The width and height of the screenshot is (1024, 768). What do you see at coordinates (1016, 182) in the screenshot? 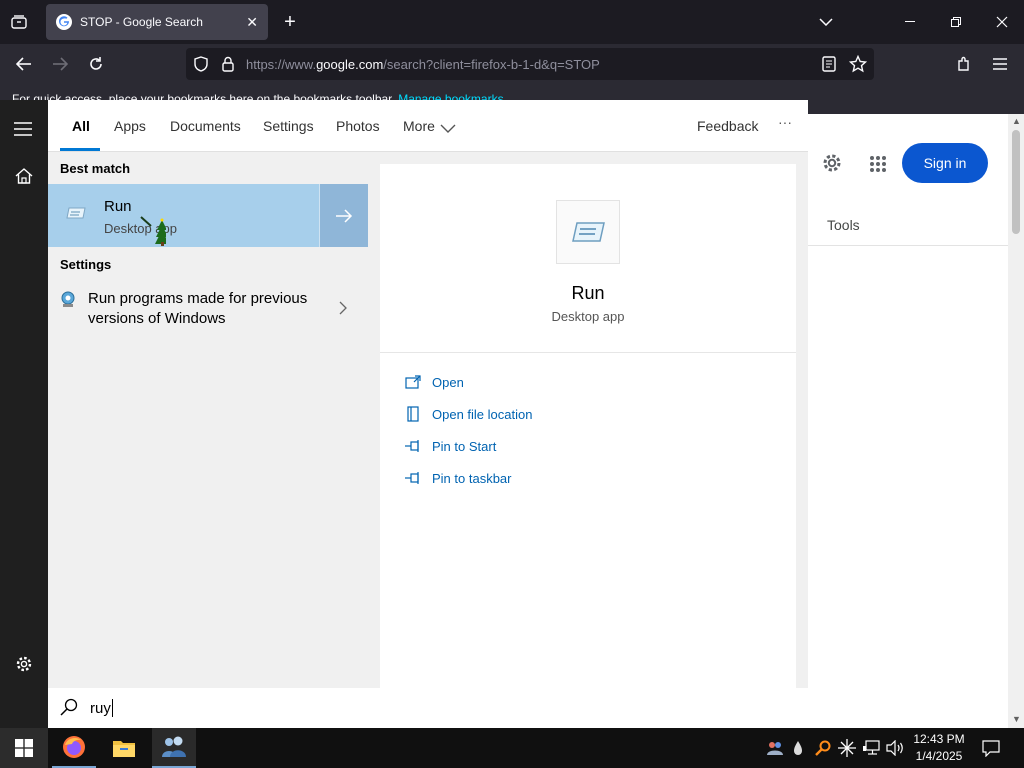
I see `scrollbar-thumb` at bounding box center [1016, 182].